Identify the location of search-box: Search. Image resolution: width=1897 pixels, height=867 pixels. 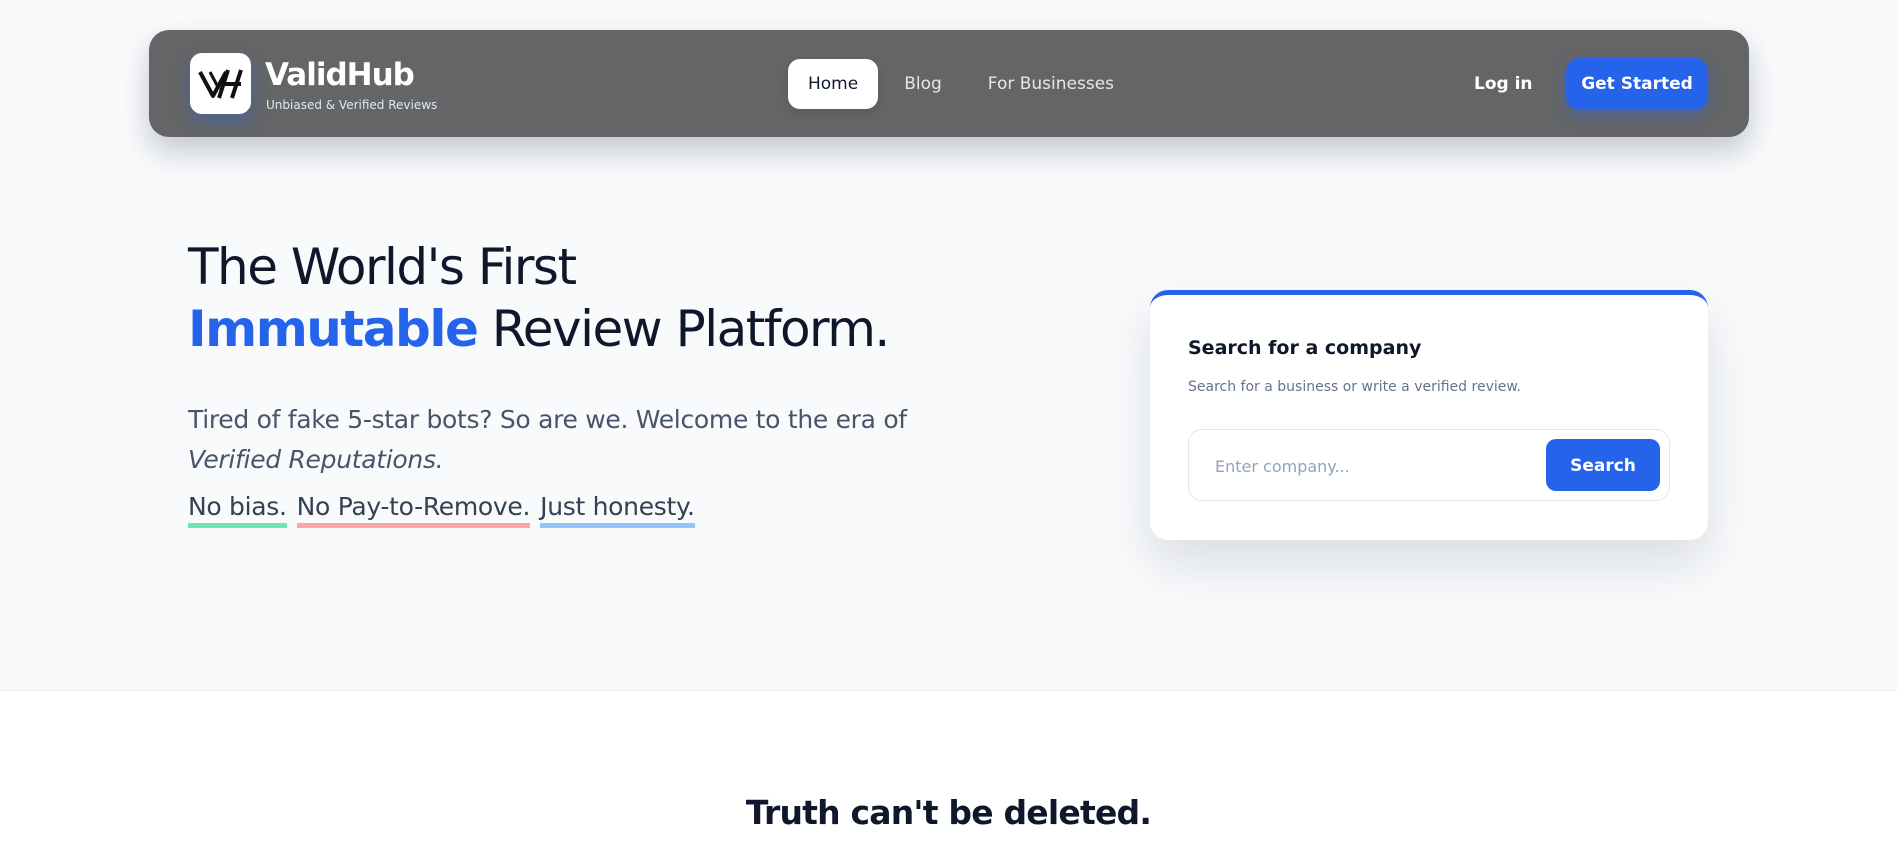
(1429, 465).